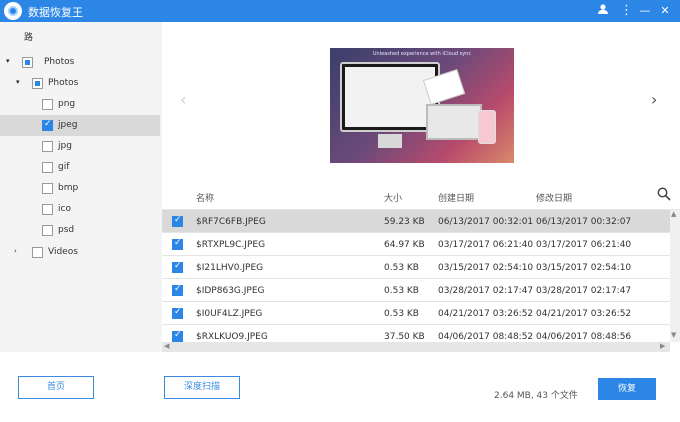  What do you see at coordinates (63, 252) in the screenshot?
I see `tree-item-label: Videos` at bounding box center [63, 252].